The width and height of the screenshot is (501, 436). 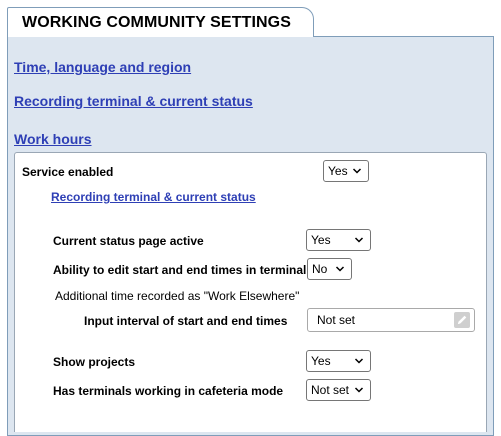 I want to click on cafeteria-mode-value: Not set, so click(x=330, y=390).